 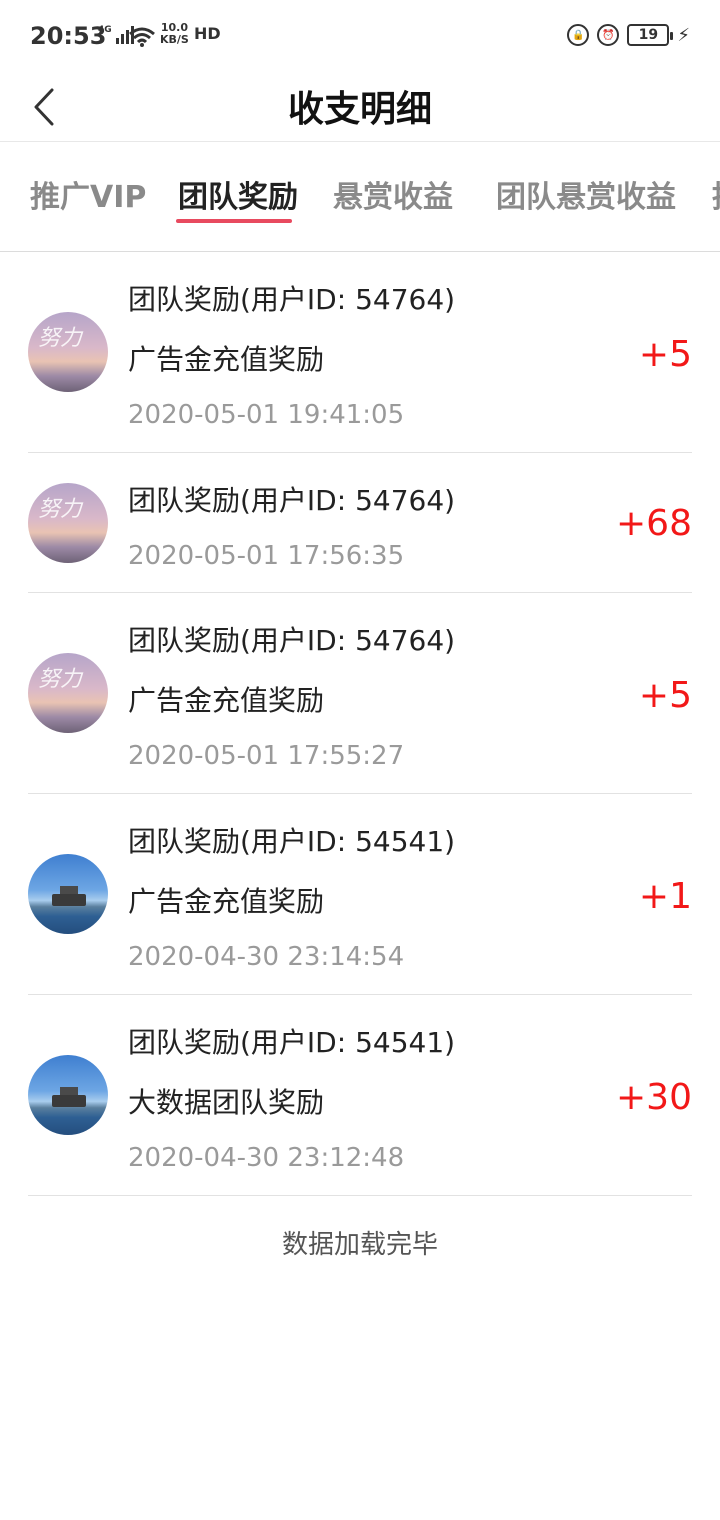 I want to click on record-amount: +1, so click(x=665, y=896).